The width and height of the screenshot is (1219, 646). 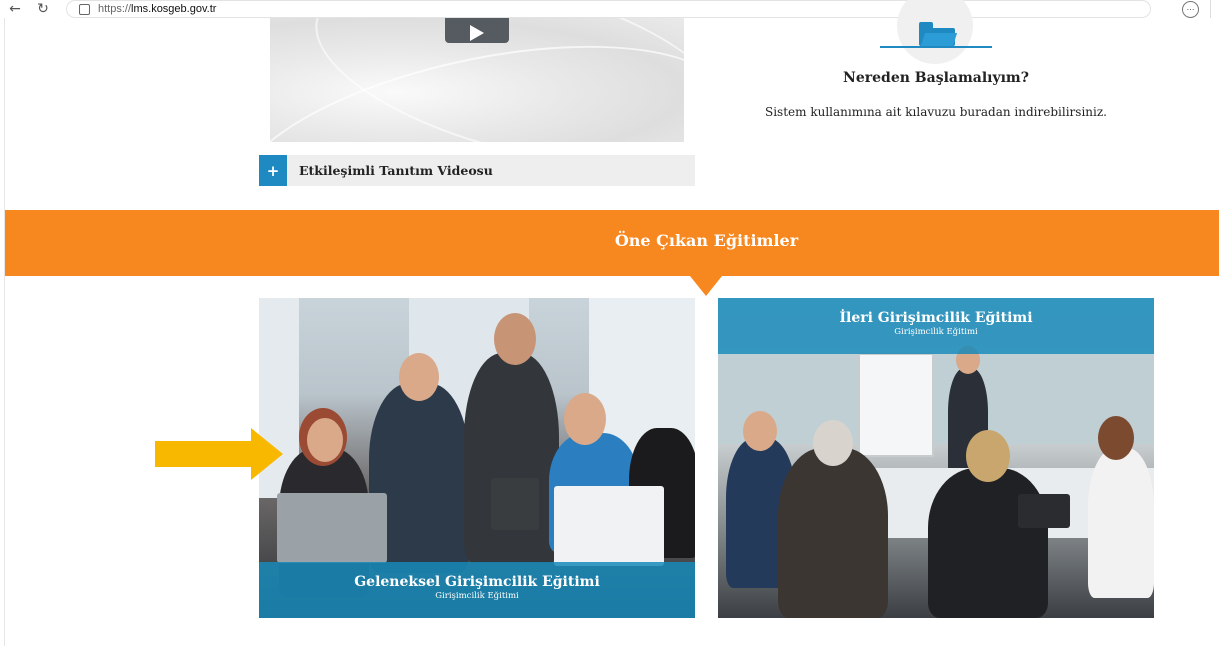 I want to click on intro-video-toggle: + Etkileşimli Tanıtım Videosu, so click(x=477, y=170).